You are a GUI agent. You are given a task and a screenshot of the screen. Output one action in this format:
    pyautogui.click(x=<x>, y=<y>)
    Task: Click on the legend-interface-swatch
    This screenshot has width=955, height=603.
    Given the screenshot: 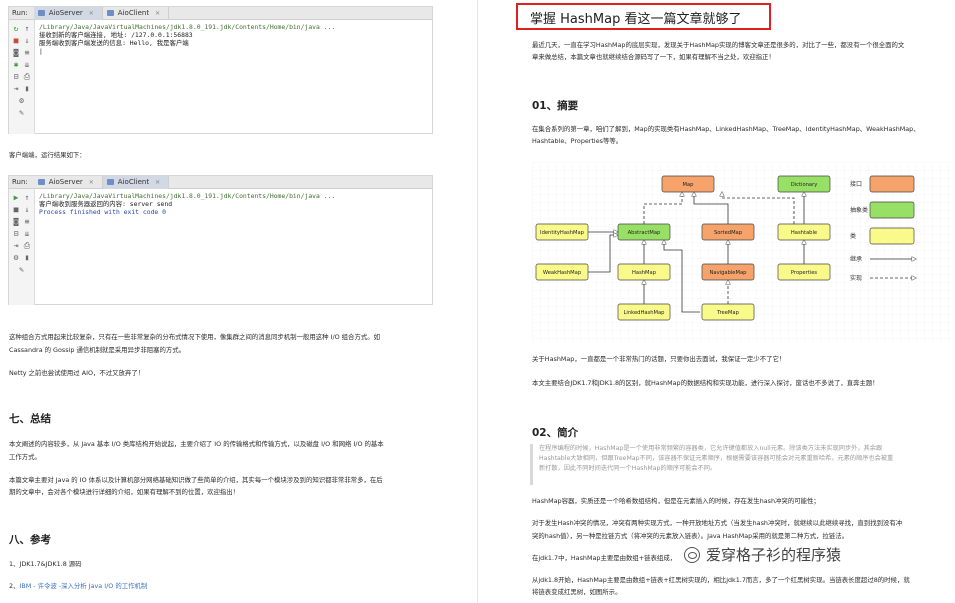 What is the action you would take?
    pyautogui.click(x=892, y=184)
    